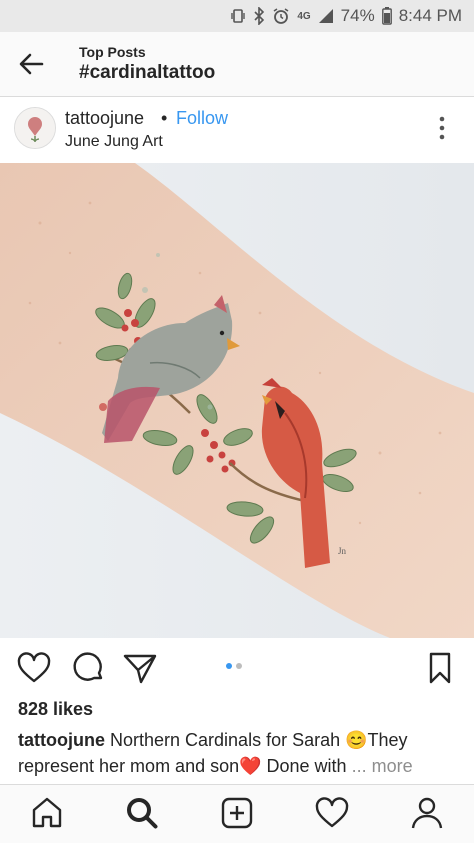 This screenshot has height=843, width=474. Describe the element at coordinates (55, 709) in the screenshot. I see `likes-count: 828 likes` at that location.